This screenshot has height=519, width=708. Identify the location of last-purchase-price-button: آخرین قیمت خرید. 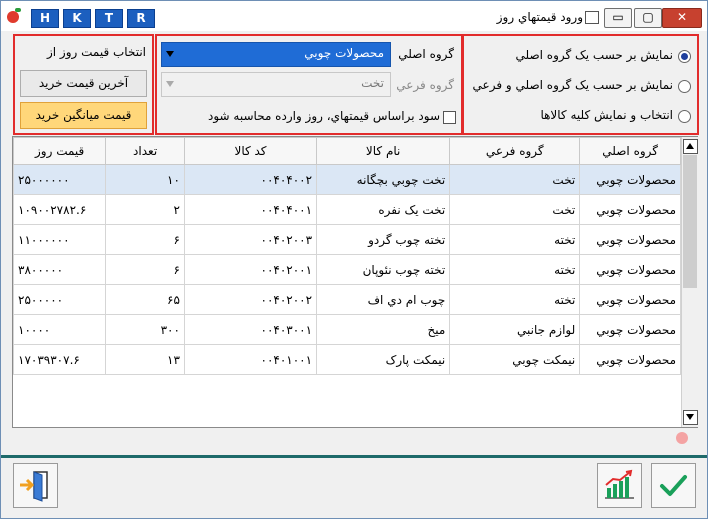
(83, 83).